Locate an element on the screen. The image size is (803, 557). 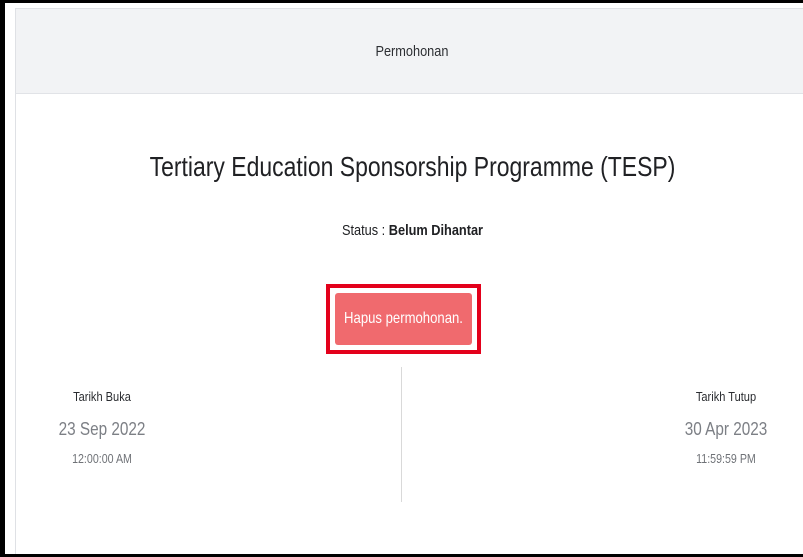
status-value: Belum Dihantar is located at coordinates (435, 230).